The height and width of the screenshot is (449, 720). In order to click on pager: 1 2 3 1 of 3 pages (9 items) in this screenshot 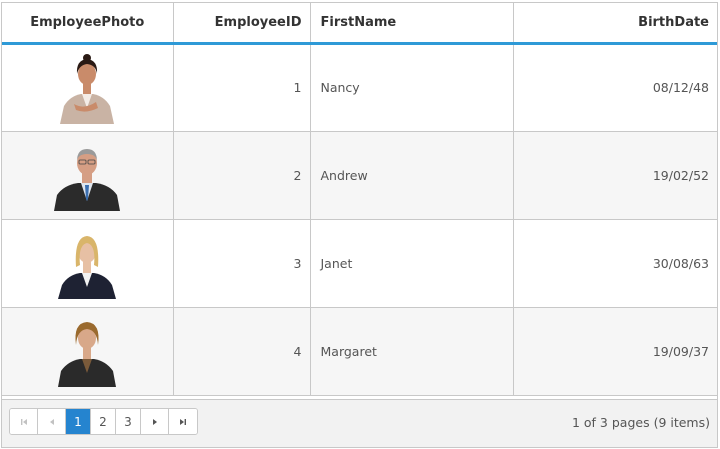, I will do `click(359, 423)`.